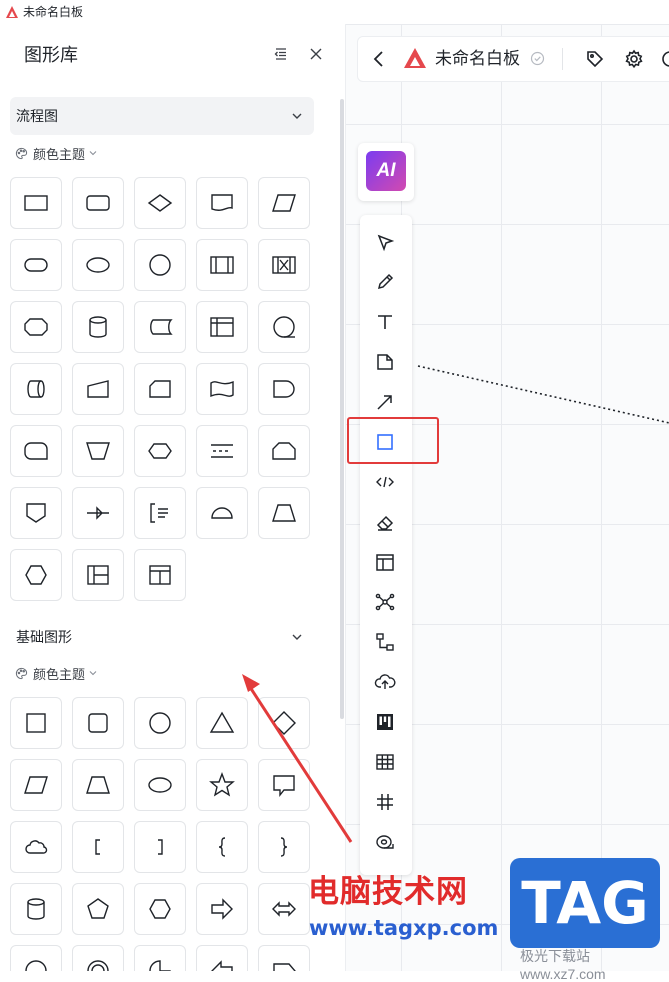 The height and width of the screenshot is (982, 669). Describe the element at coordinates (385, 243) in the screenshot. I see `select-tool` at that location.